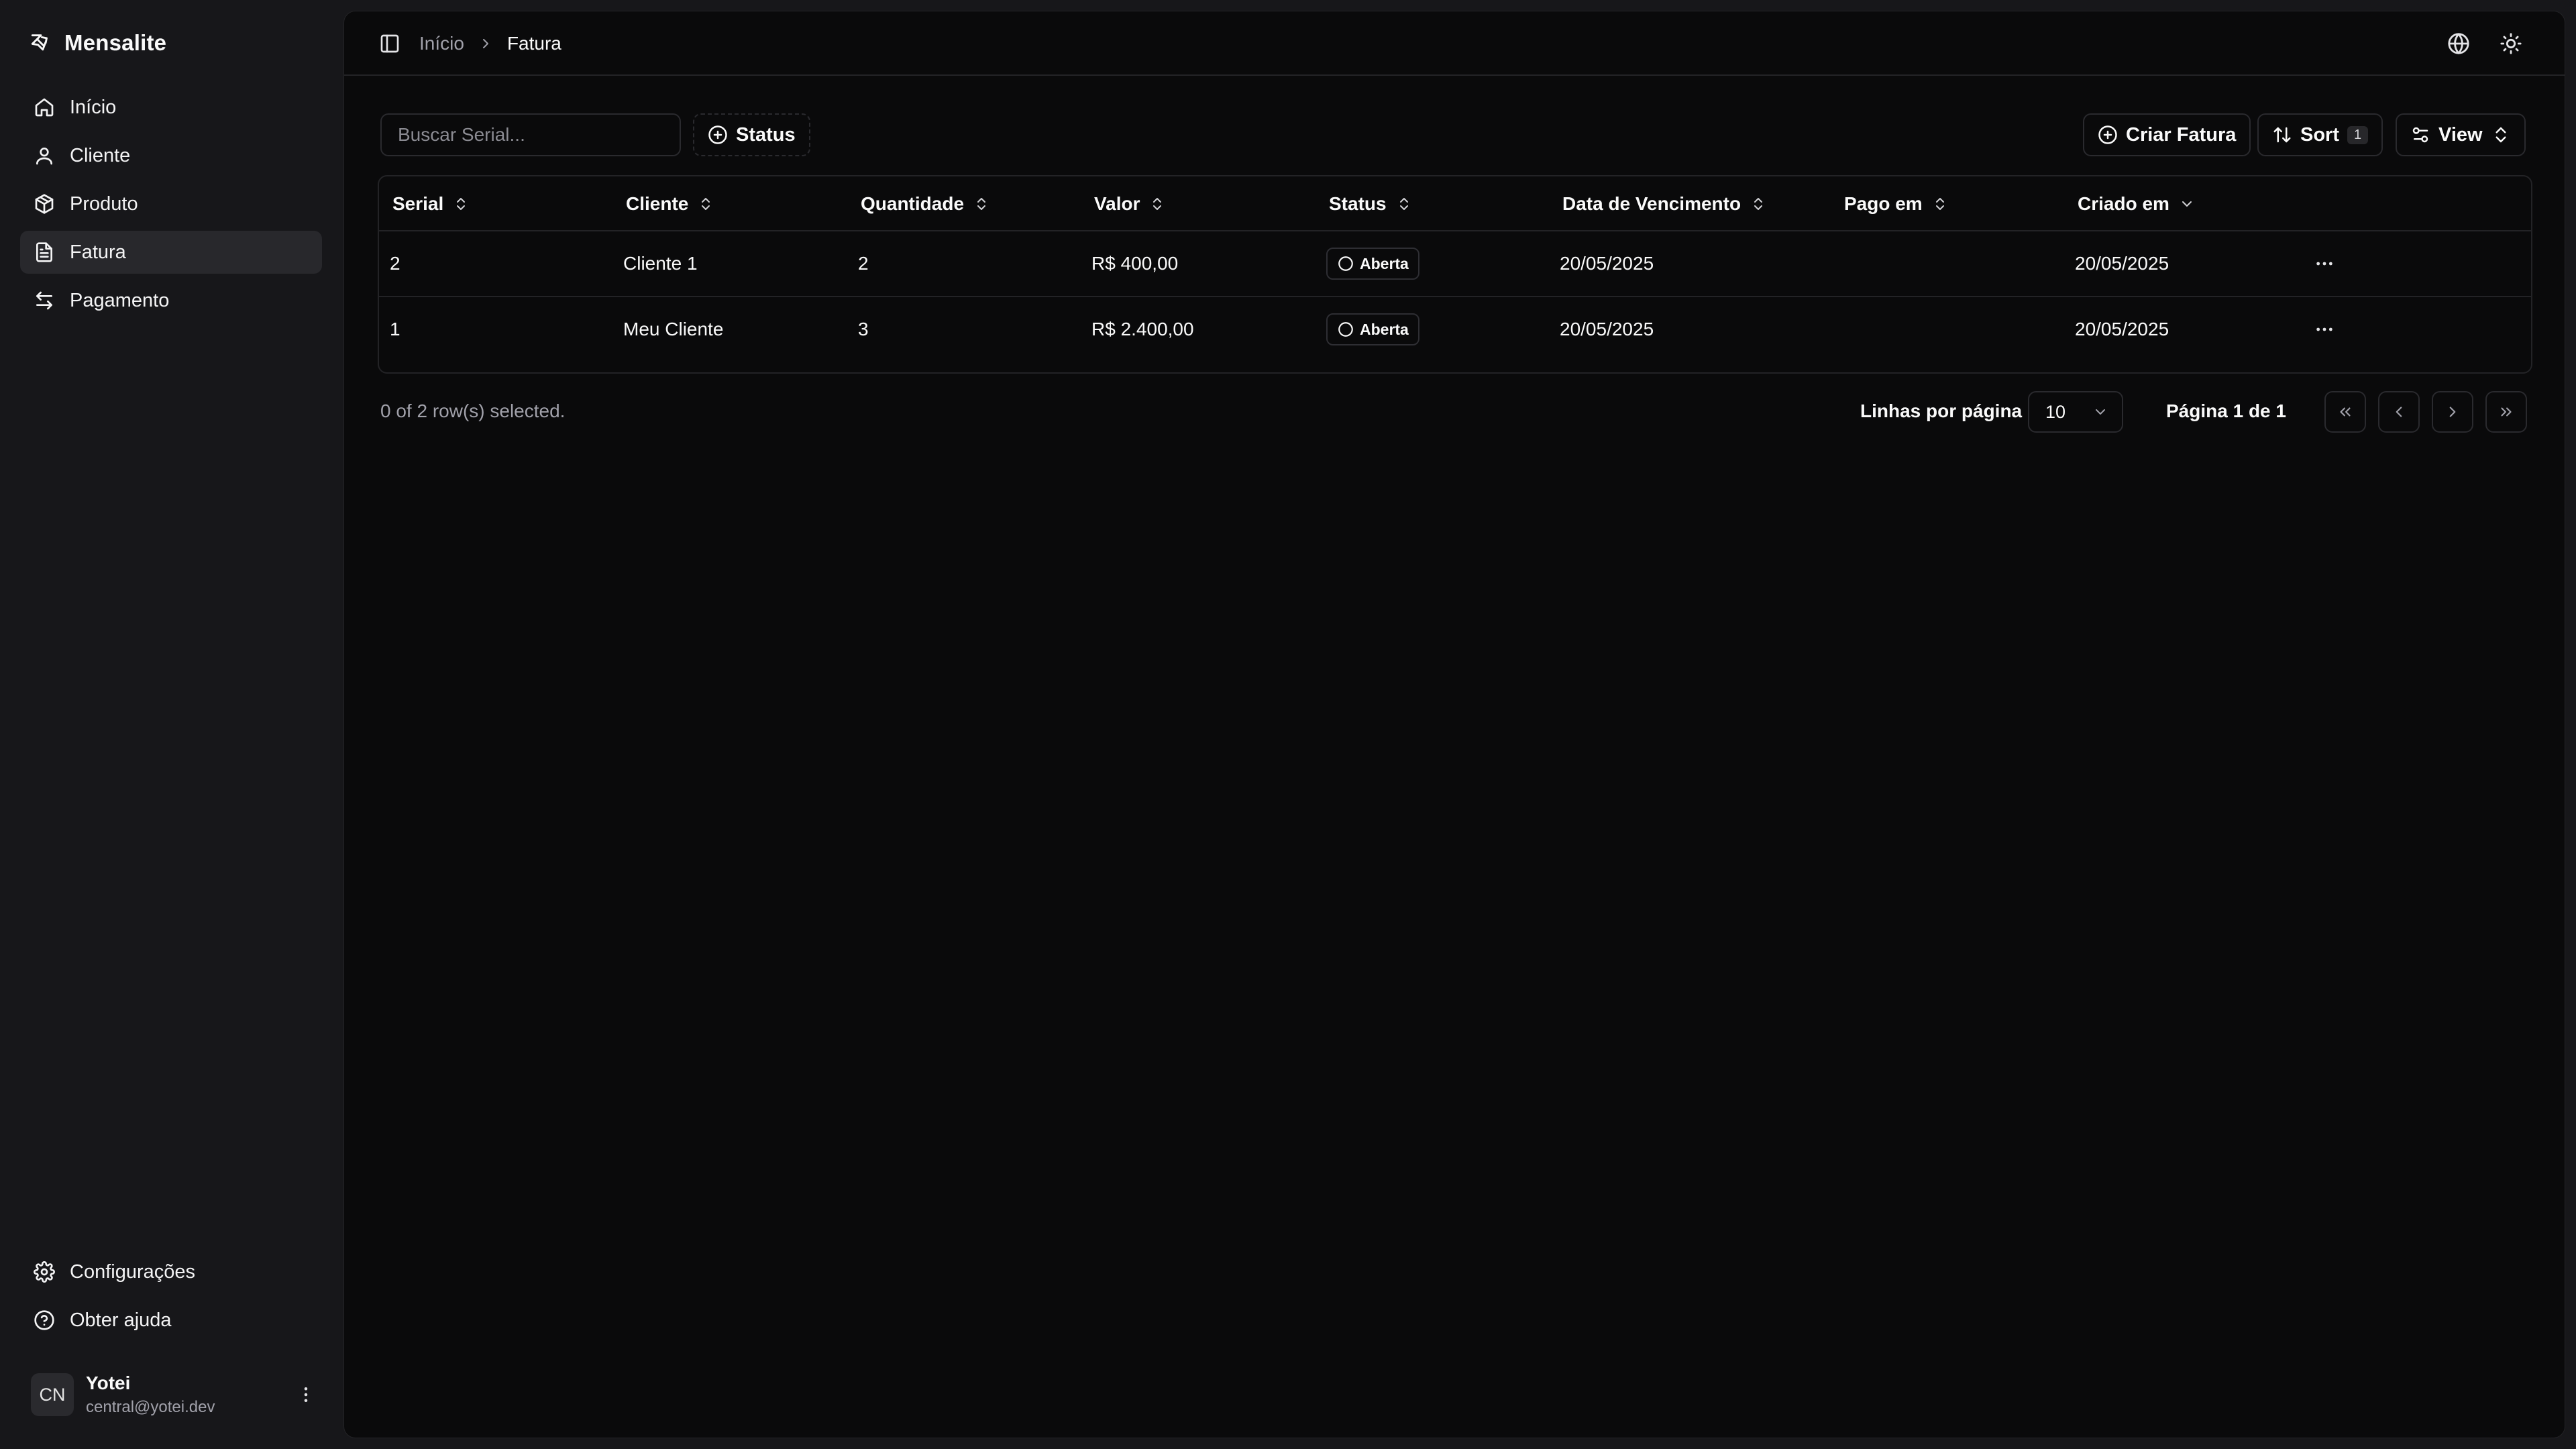 The image size is (2576, 1449). What do you see at coordinates (115, 42) in the screenshot?
I see `app-name: Mensalite` at bounding box center [115, 42].